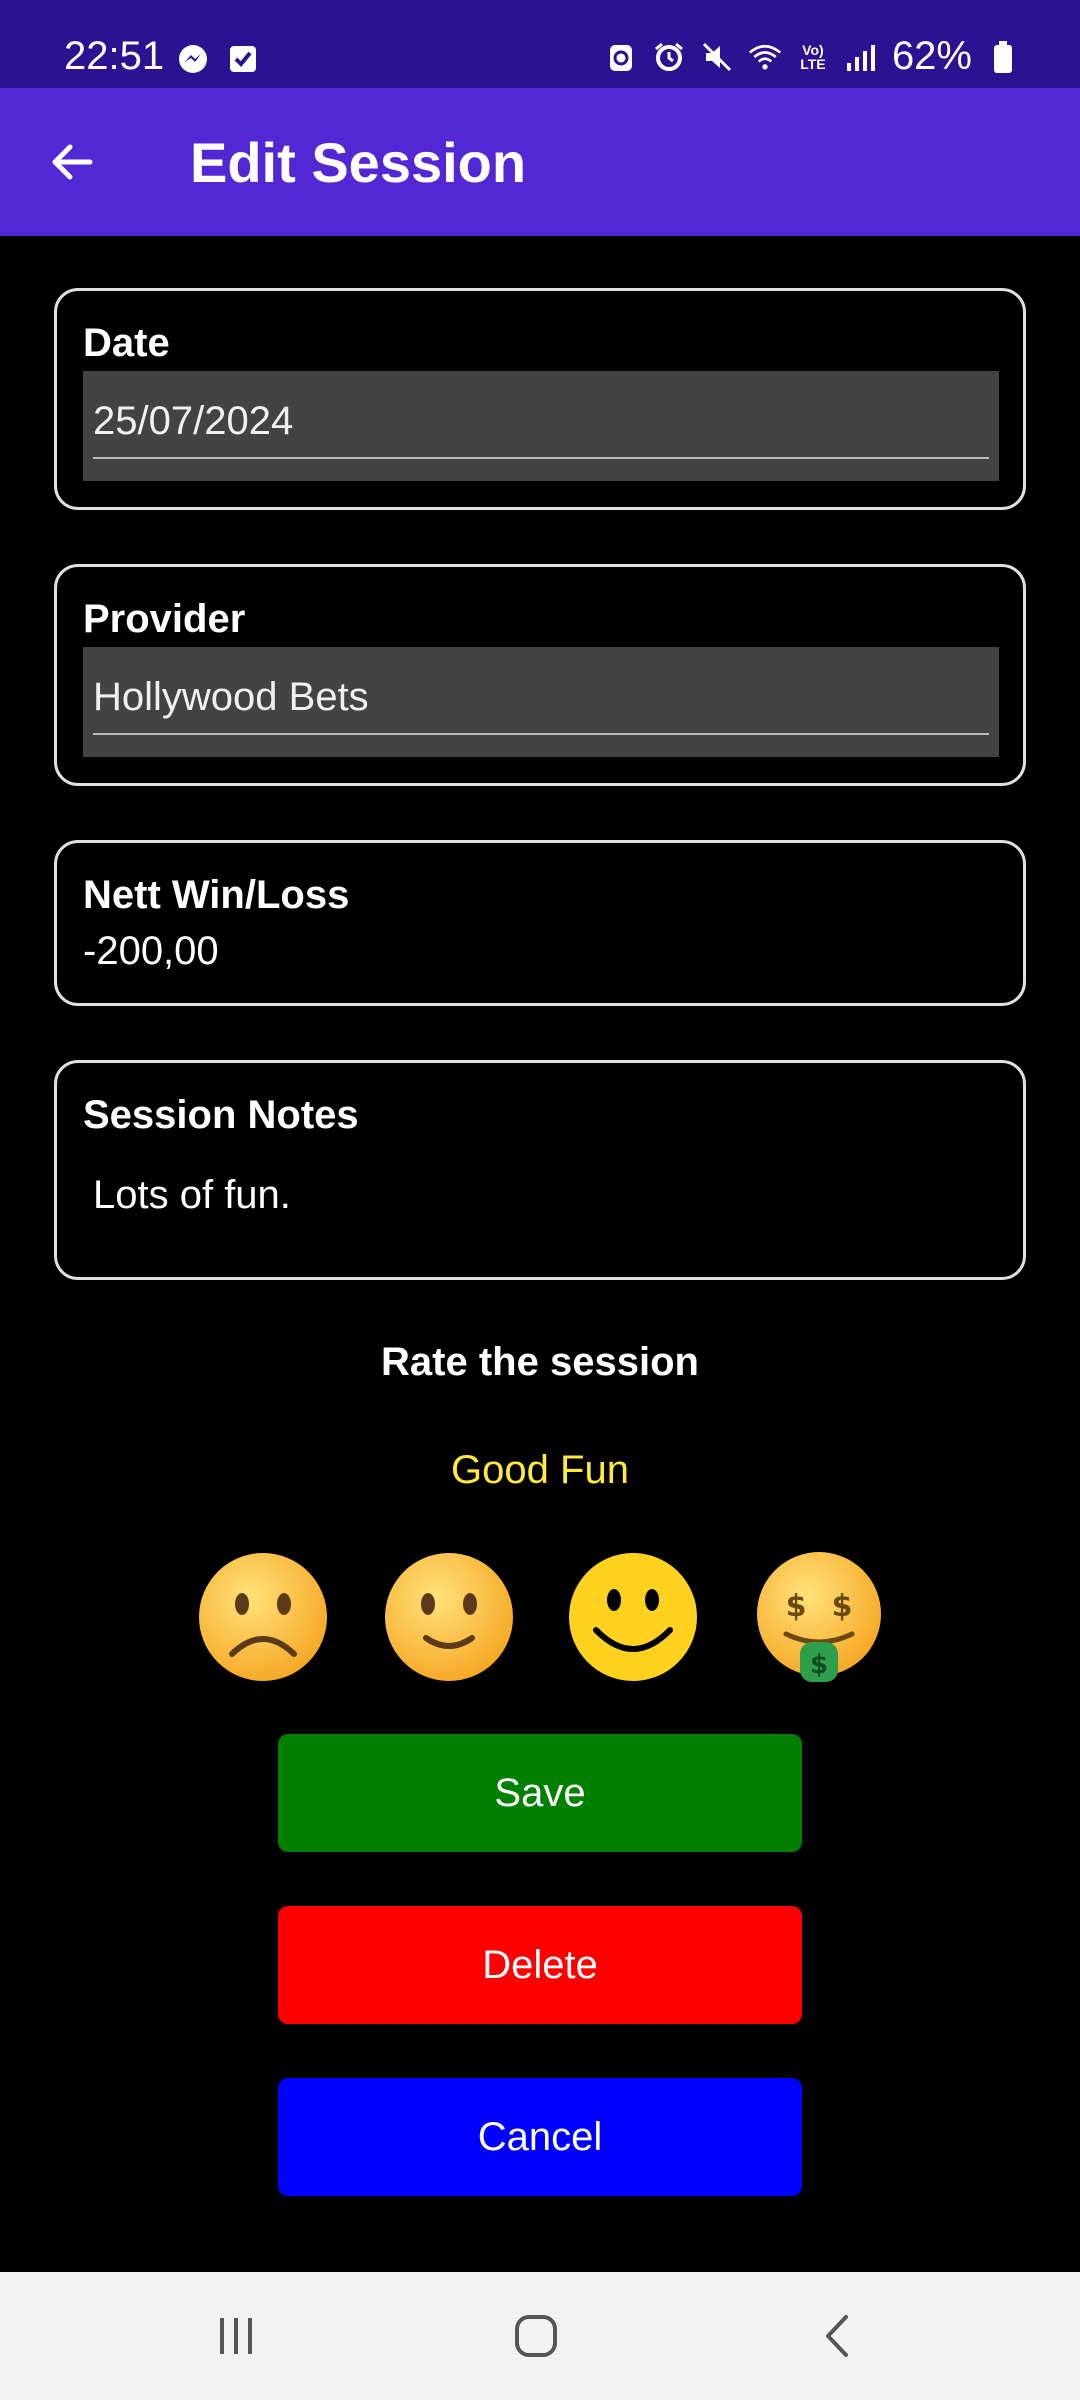 This screenshot has height=2400, width=1080. Describe the element at coordinates (540, 1965) in the screenshot. I see `delete-button: Delete` at that location.